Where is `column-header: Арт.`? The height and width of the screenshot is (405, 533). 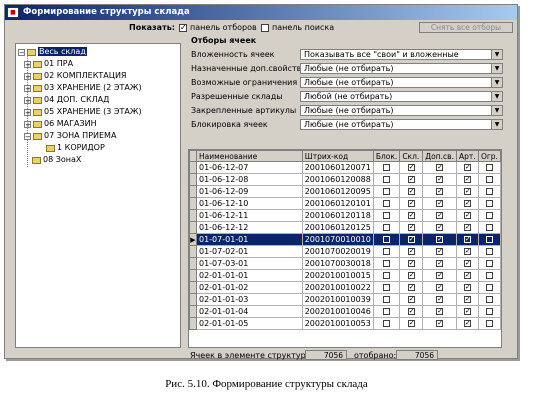 column-header: Арт. is located at coordinates (467, 156).